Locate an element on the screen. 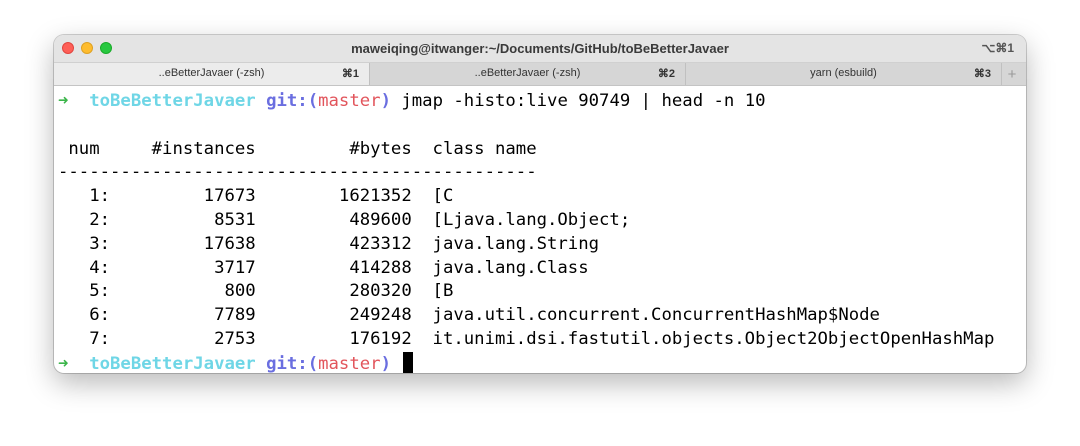  tab-1: ..eBetterJavaer (-zsh) ⌘1 is located at coordinates (212, 74).